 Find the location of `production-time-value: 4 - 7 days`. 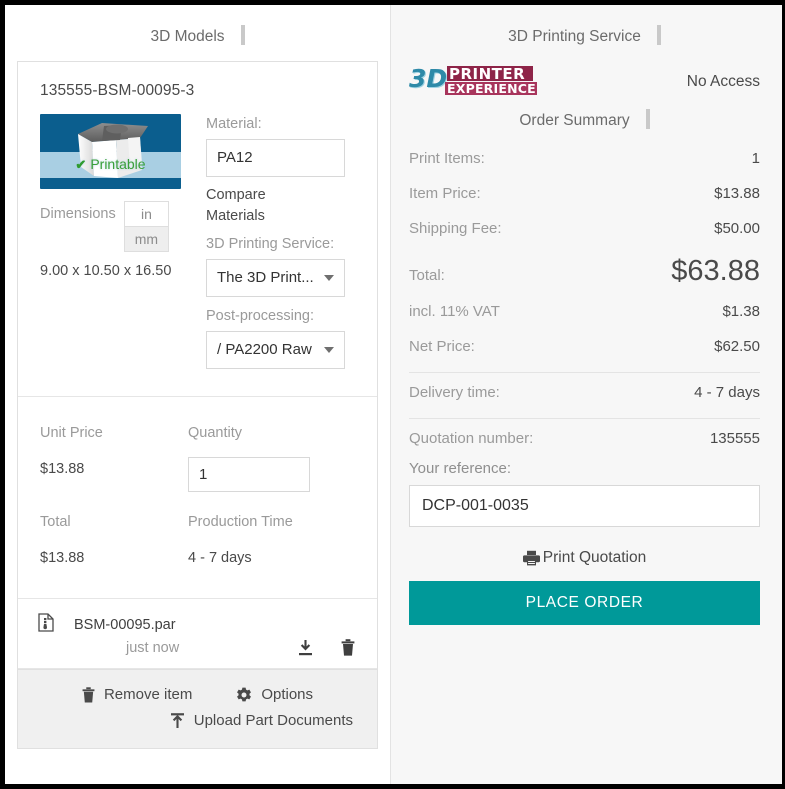

production-time-value: 4 - 7 days is located at coordinates (220, 558).